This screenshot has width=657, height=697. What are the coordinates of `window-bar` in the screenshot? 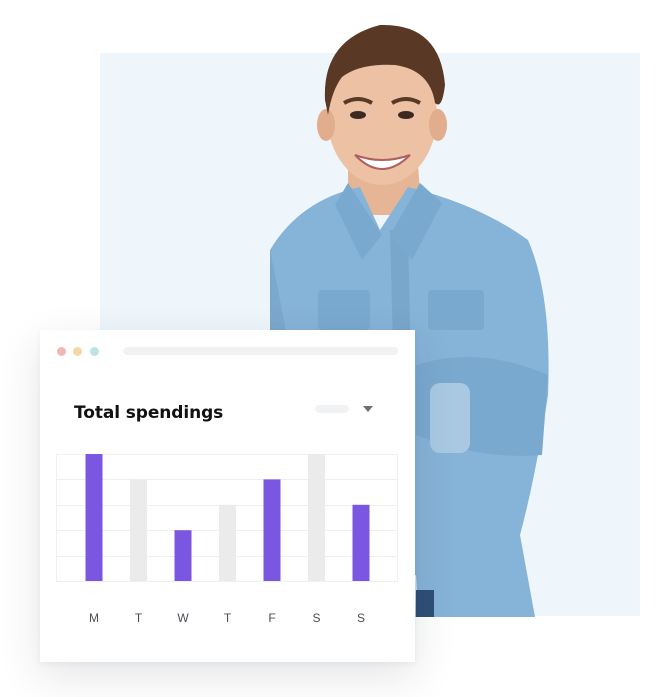 It's located at (227, 350).